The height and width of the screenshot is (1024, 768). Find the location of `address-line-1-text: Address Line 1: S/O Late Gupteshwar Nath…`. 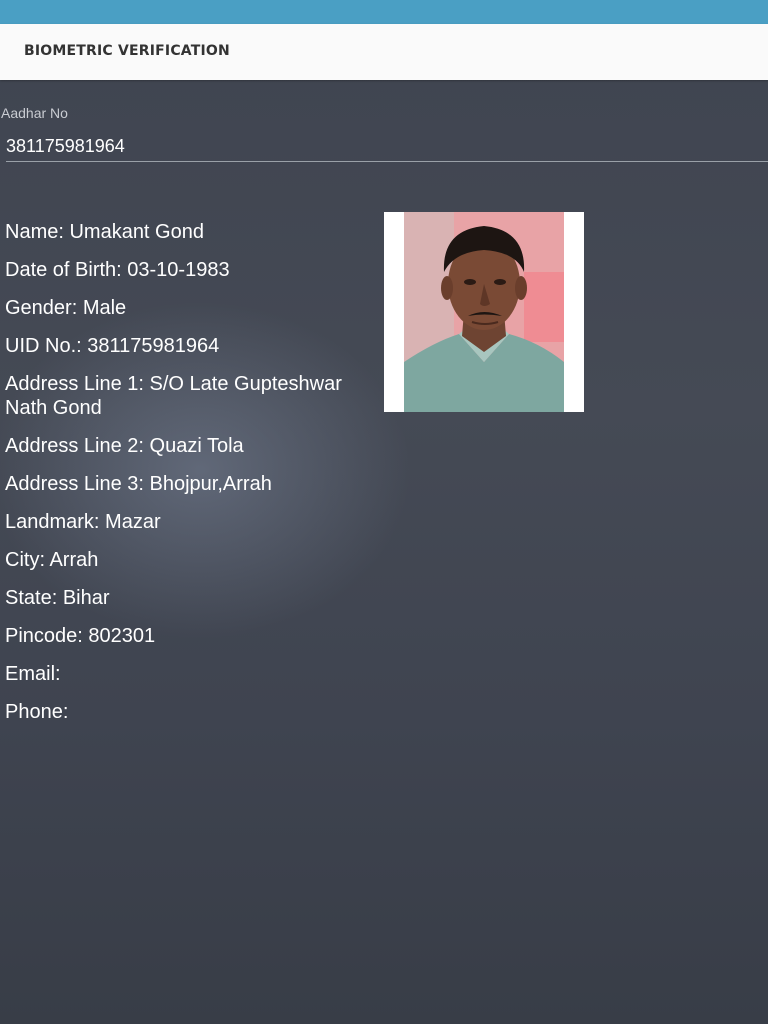

address-line-1-text: Address Line 1: S/O Late Gupteshwar Nath… is located at coordinates (173, 396).